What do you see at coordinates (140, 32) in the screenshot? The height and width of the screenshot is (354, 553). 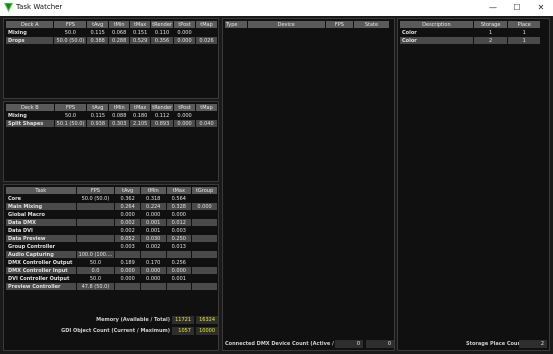 I see `cell: 0.151` at bounding box center [140, 32].